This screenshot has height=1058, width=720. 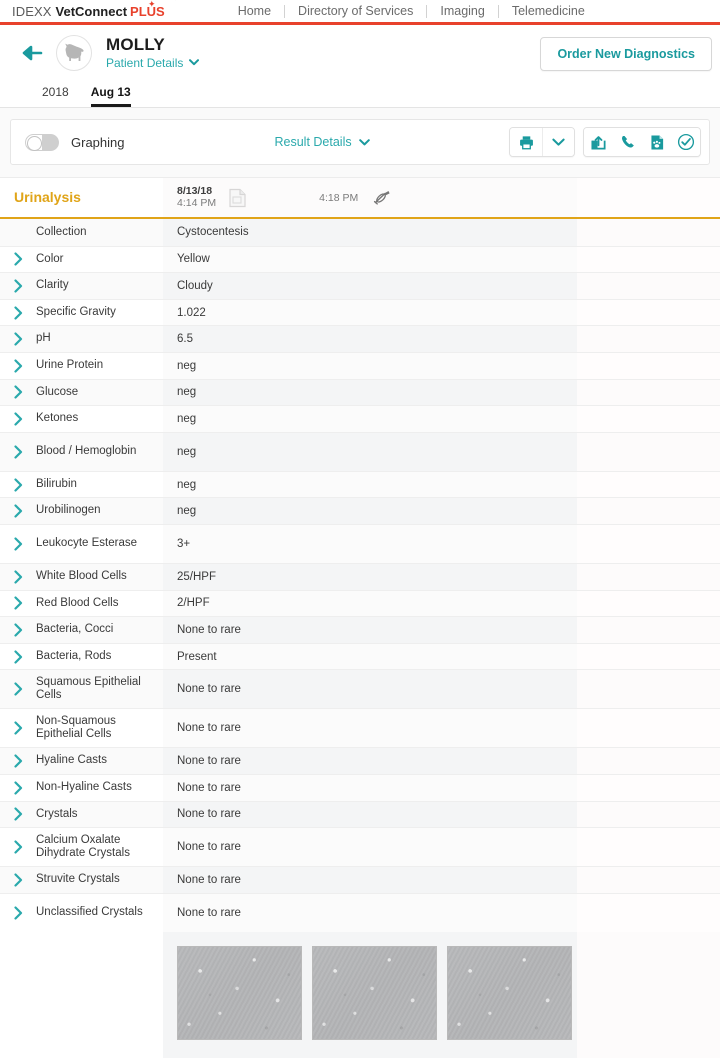 What do you see at coordinates (254, 11) in the screenshot?
I see `nav-link-home: Home` at bounding box center [254, 11].